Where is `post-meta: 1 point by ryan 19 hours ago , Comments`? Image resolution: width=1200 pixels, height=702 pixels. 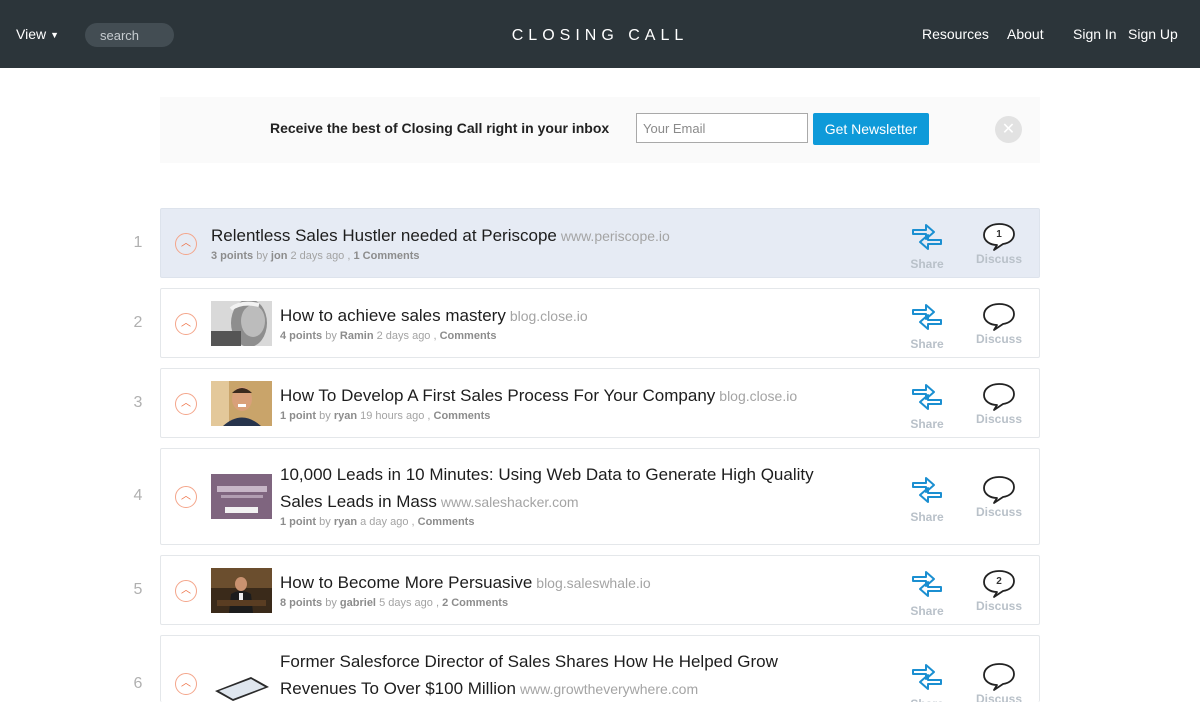
post-meta: 1 point by ryan 19 hours ago , Comments is located at coordinates (385, 416).